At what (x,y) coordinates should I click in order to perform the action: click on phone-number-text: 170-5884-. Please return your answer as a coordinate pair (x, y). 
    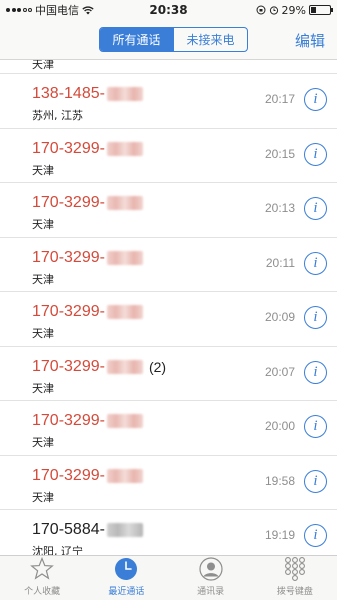
    Looking at the image, I should click on (68, 529).